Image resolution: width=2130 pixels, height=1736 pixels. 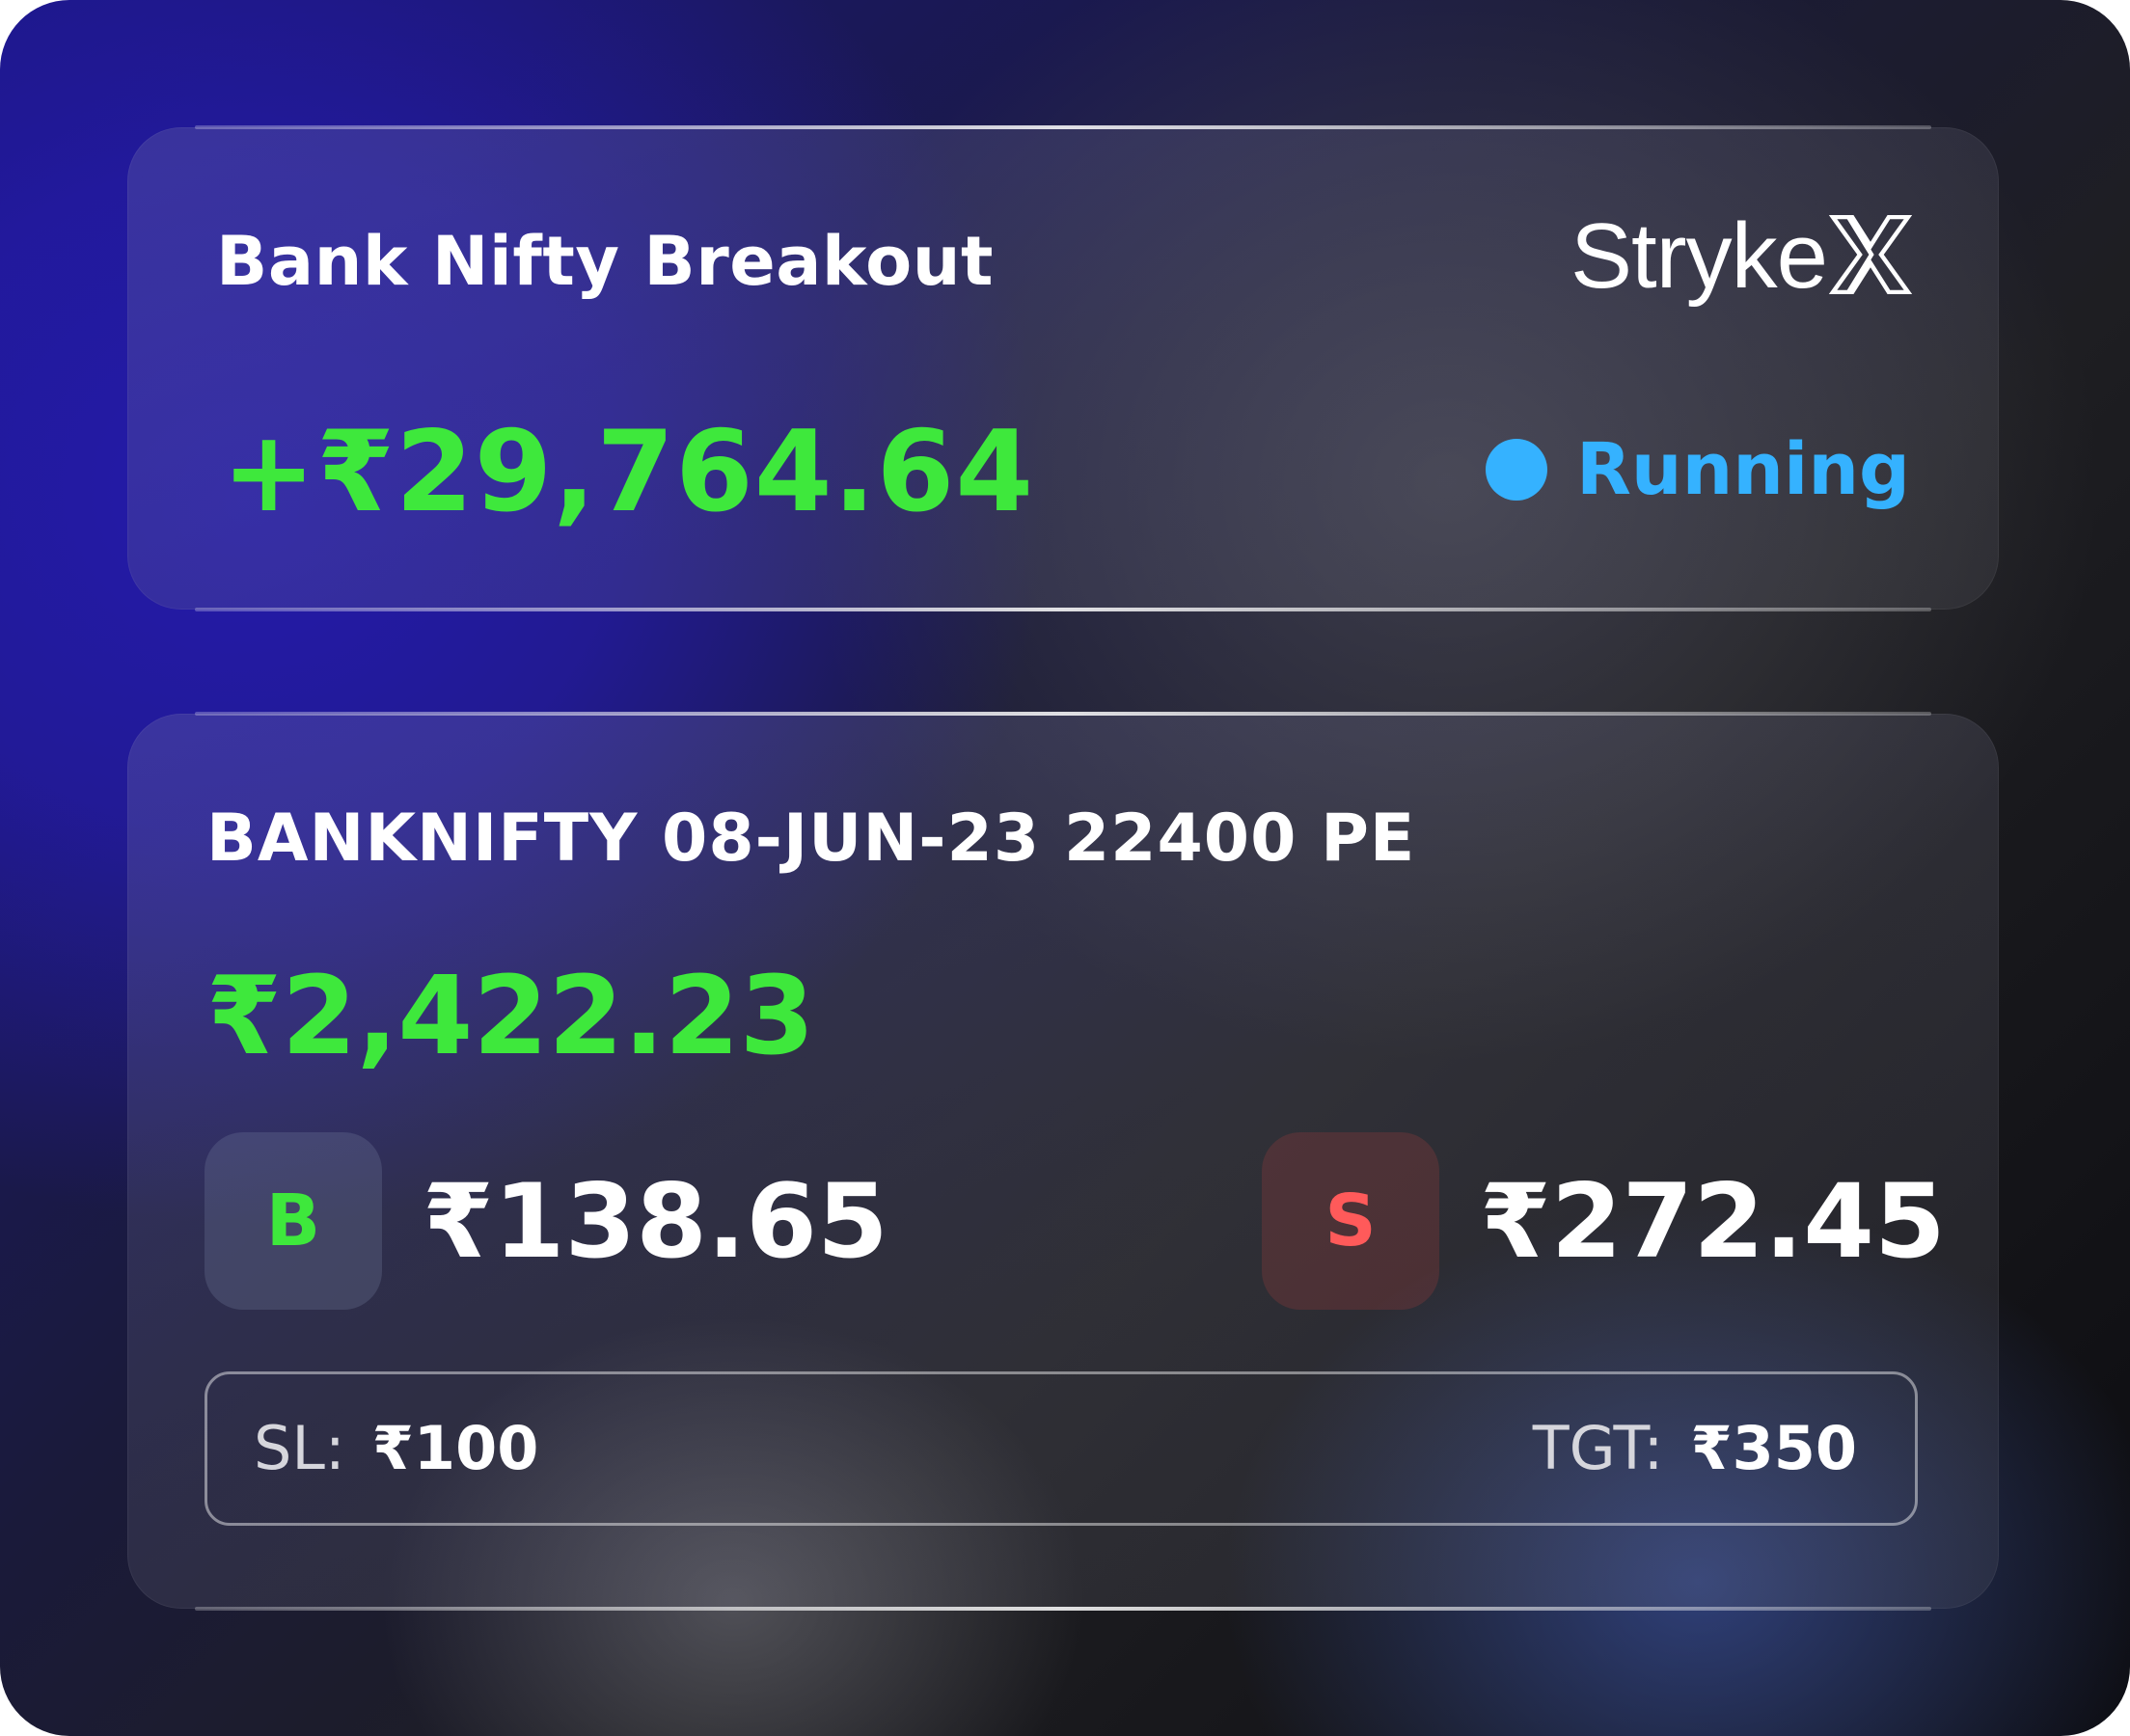 I want to click on strategy-total-pnl: +₹29,764.64, so click(x=628, y=472).